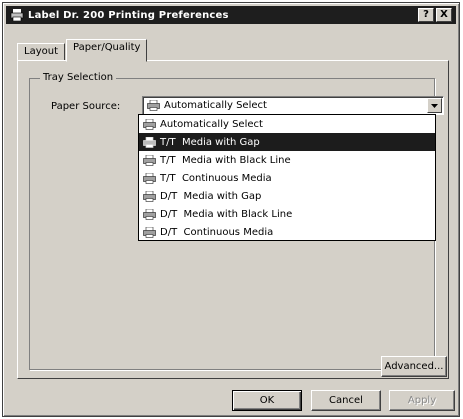 This screenshot has height=419, width=463. I want to click on list-item-label: Automatically Select, so click(211, 124).